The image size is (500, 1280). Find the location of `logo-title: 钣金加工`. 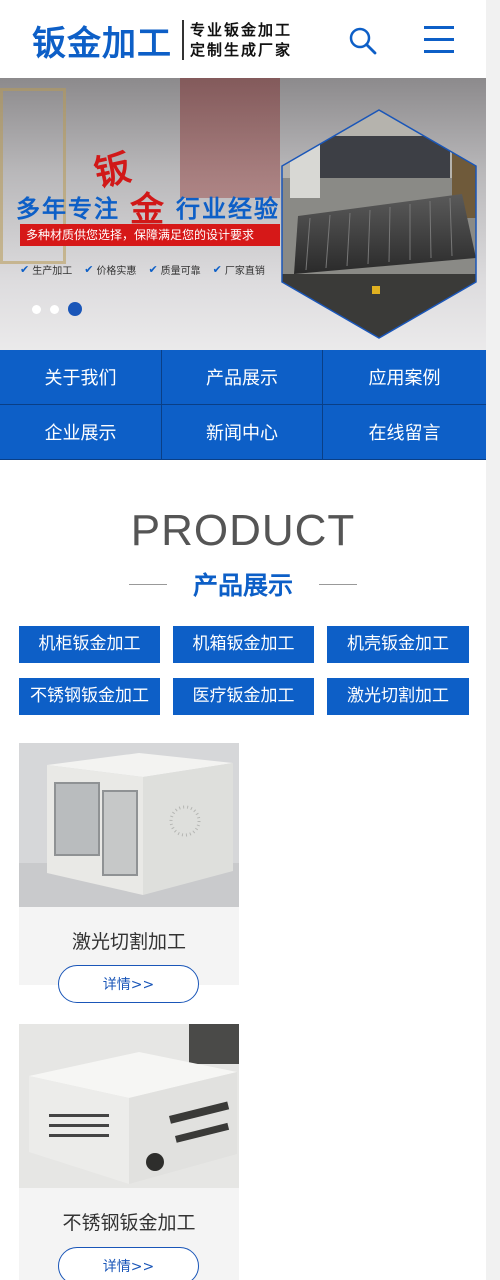

logo-title: 钣金加工 is located at coordinates (102, 43).